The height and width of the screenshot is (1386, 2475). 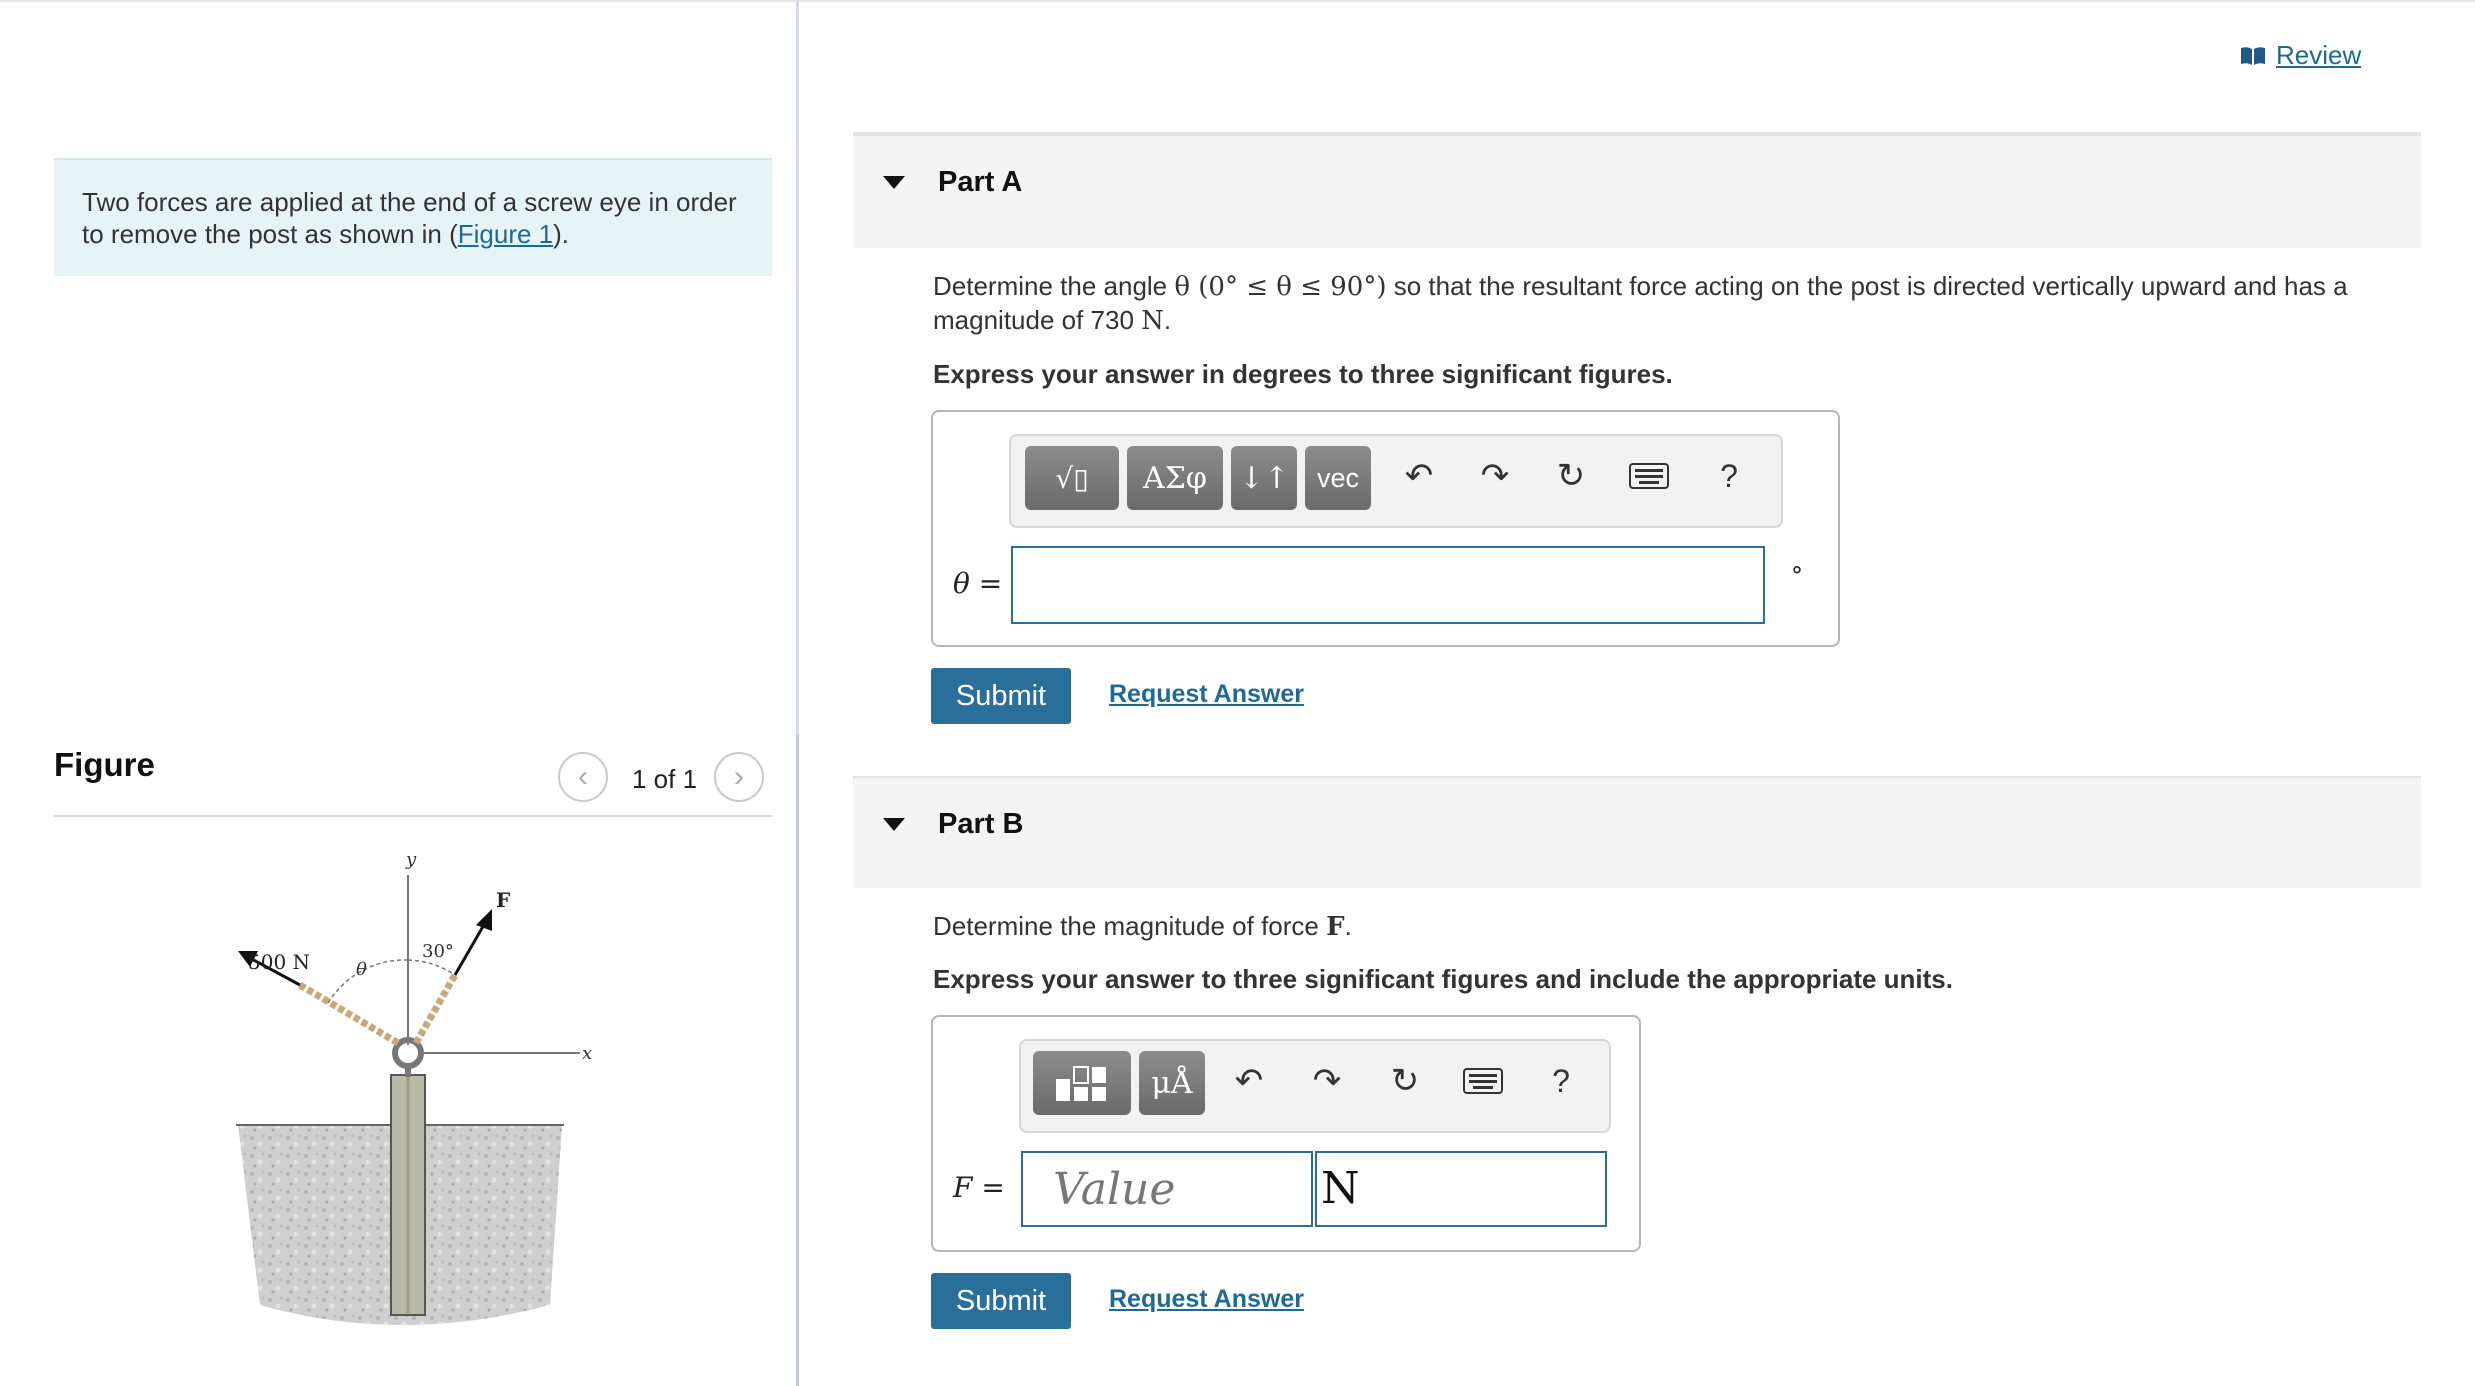 I want to click on part-b-math-toolbar: μÅ ↶ ↷ ↻ ?, so click(x=1315, y=1086).